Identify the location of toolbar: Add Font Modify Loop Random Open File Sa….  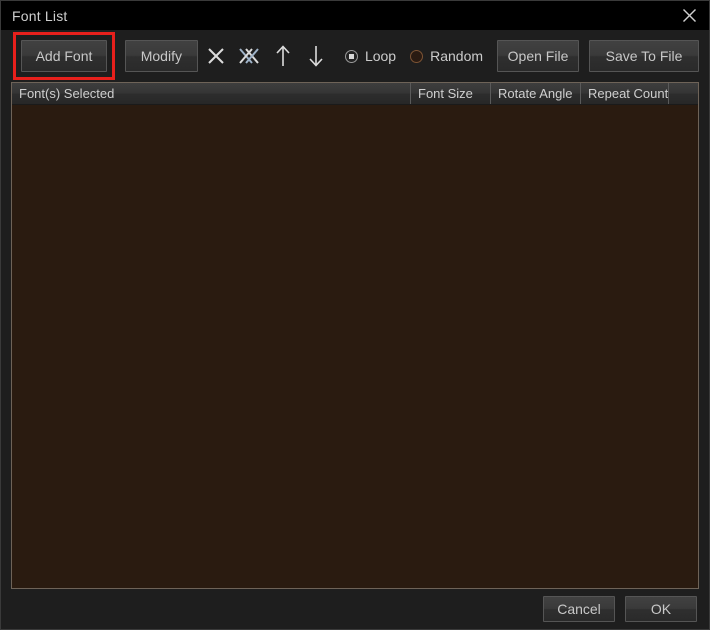
(355, 56).